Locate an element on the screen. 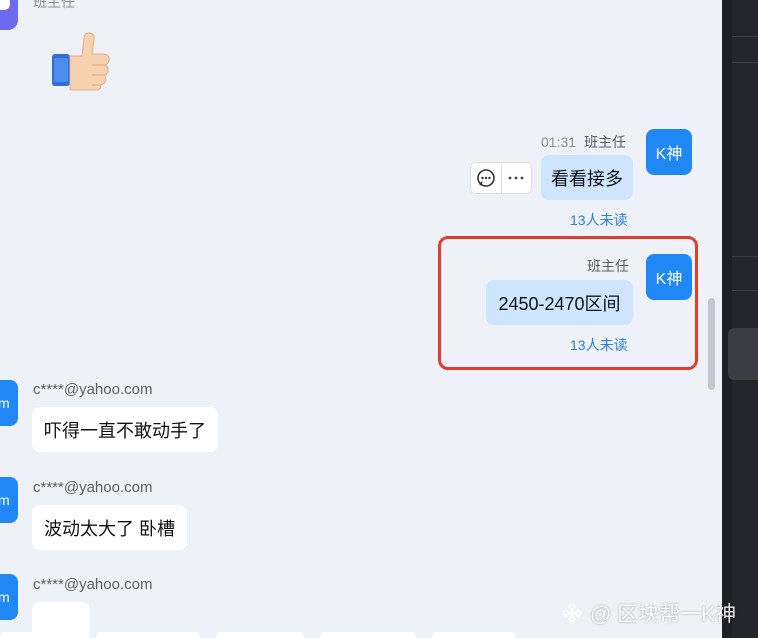  more-dots-icon is located at coordinates (516, 178).